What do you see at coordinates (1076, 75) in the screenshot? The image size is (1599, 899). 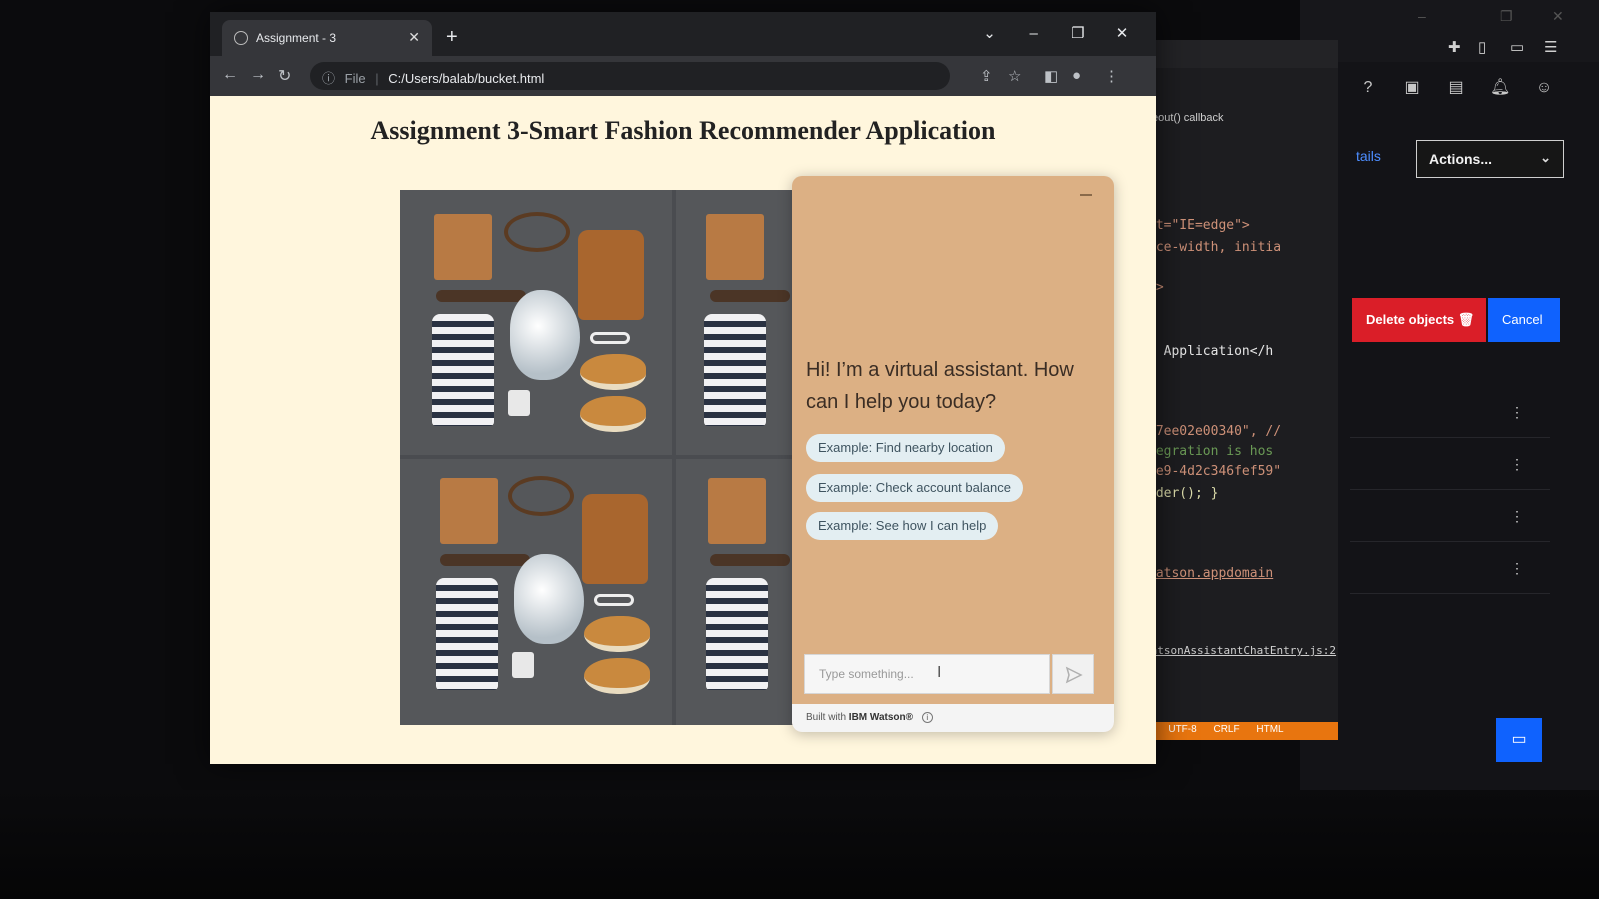 I see `profile-icon: ●` at bounding box center [1076, 75].